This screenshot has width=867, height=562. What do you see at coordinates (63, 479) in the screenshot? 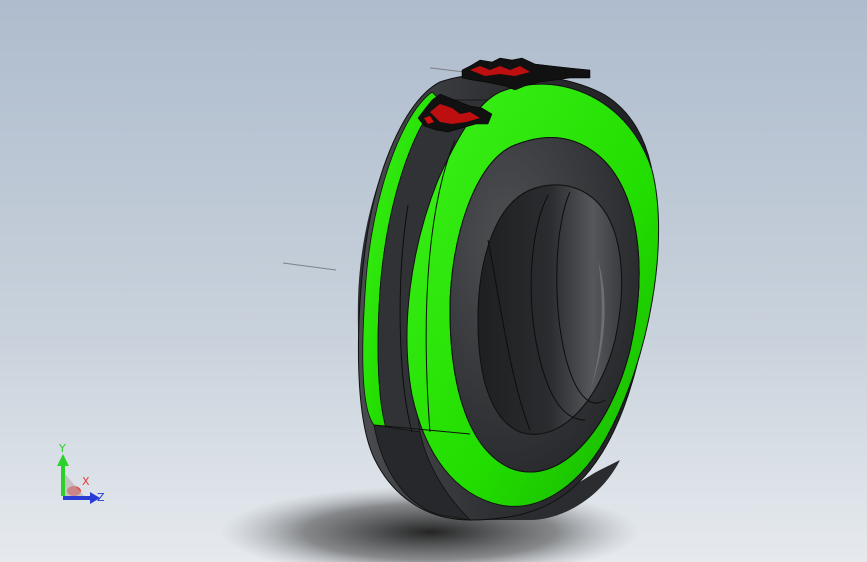
I see `triad-y-axis` at bounding box center [63, 479].